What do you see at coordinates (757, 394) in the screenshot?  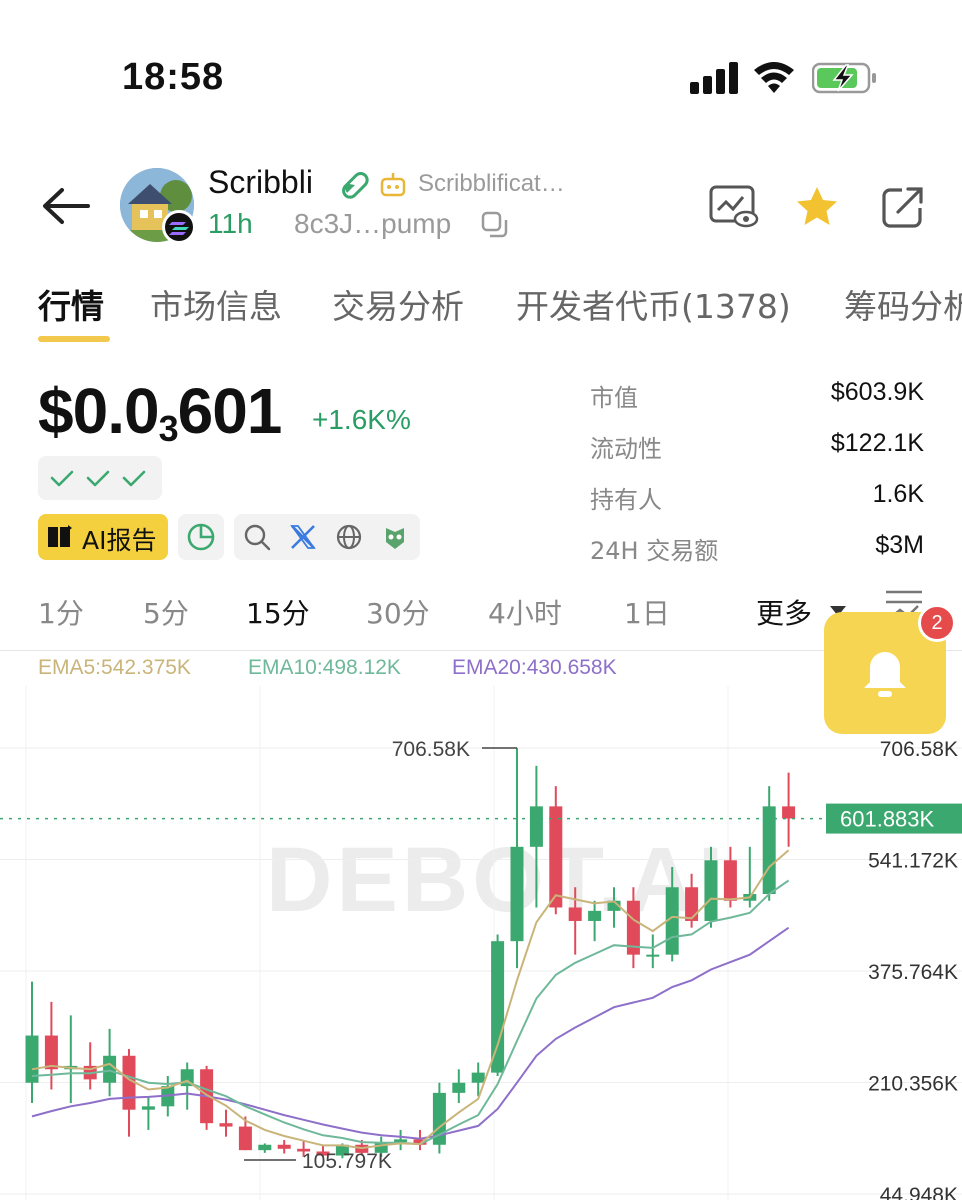 I see `stat-market-cap: 市值 $603.9K` at bounding box center [757, 394].